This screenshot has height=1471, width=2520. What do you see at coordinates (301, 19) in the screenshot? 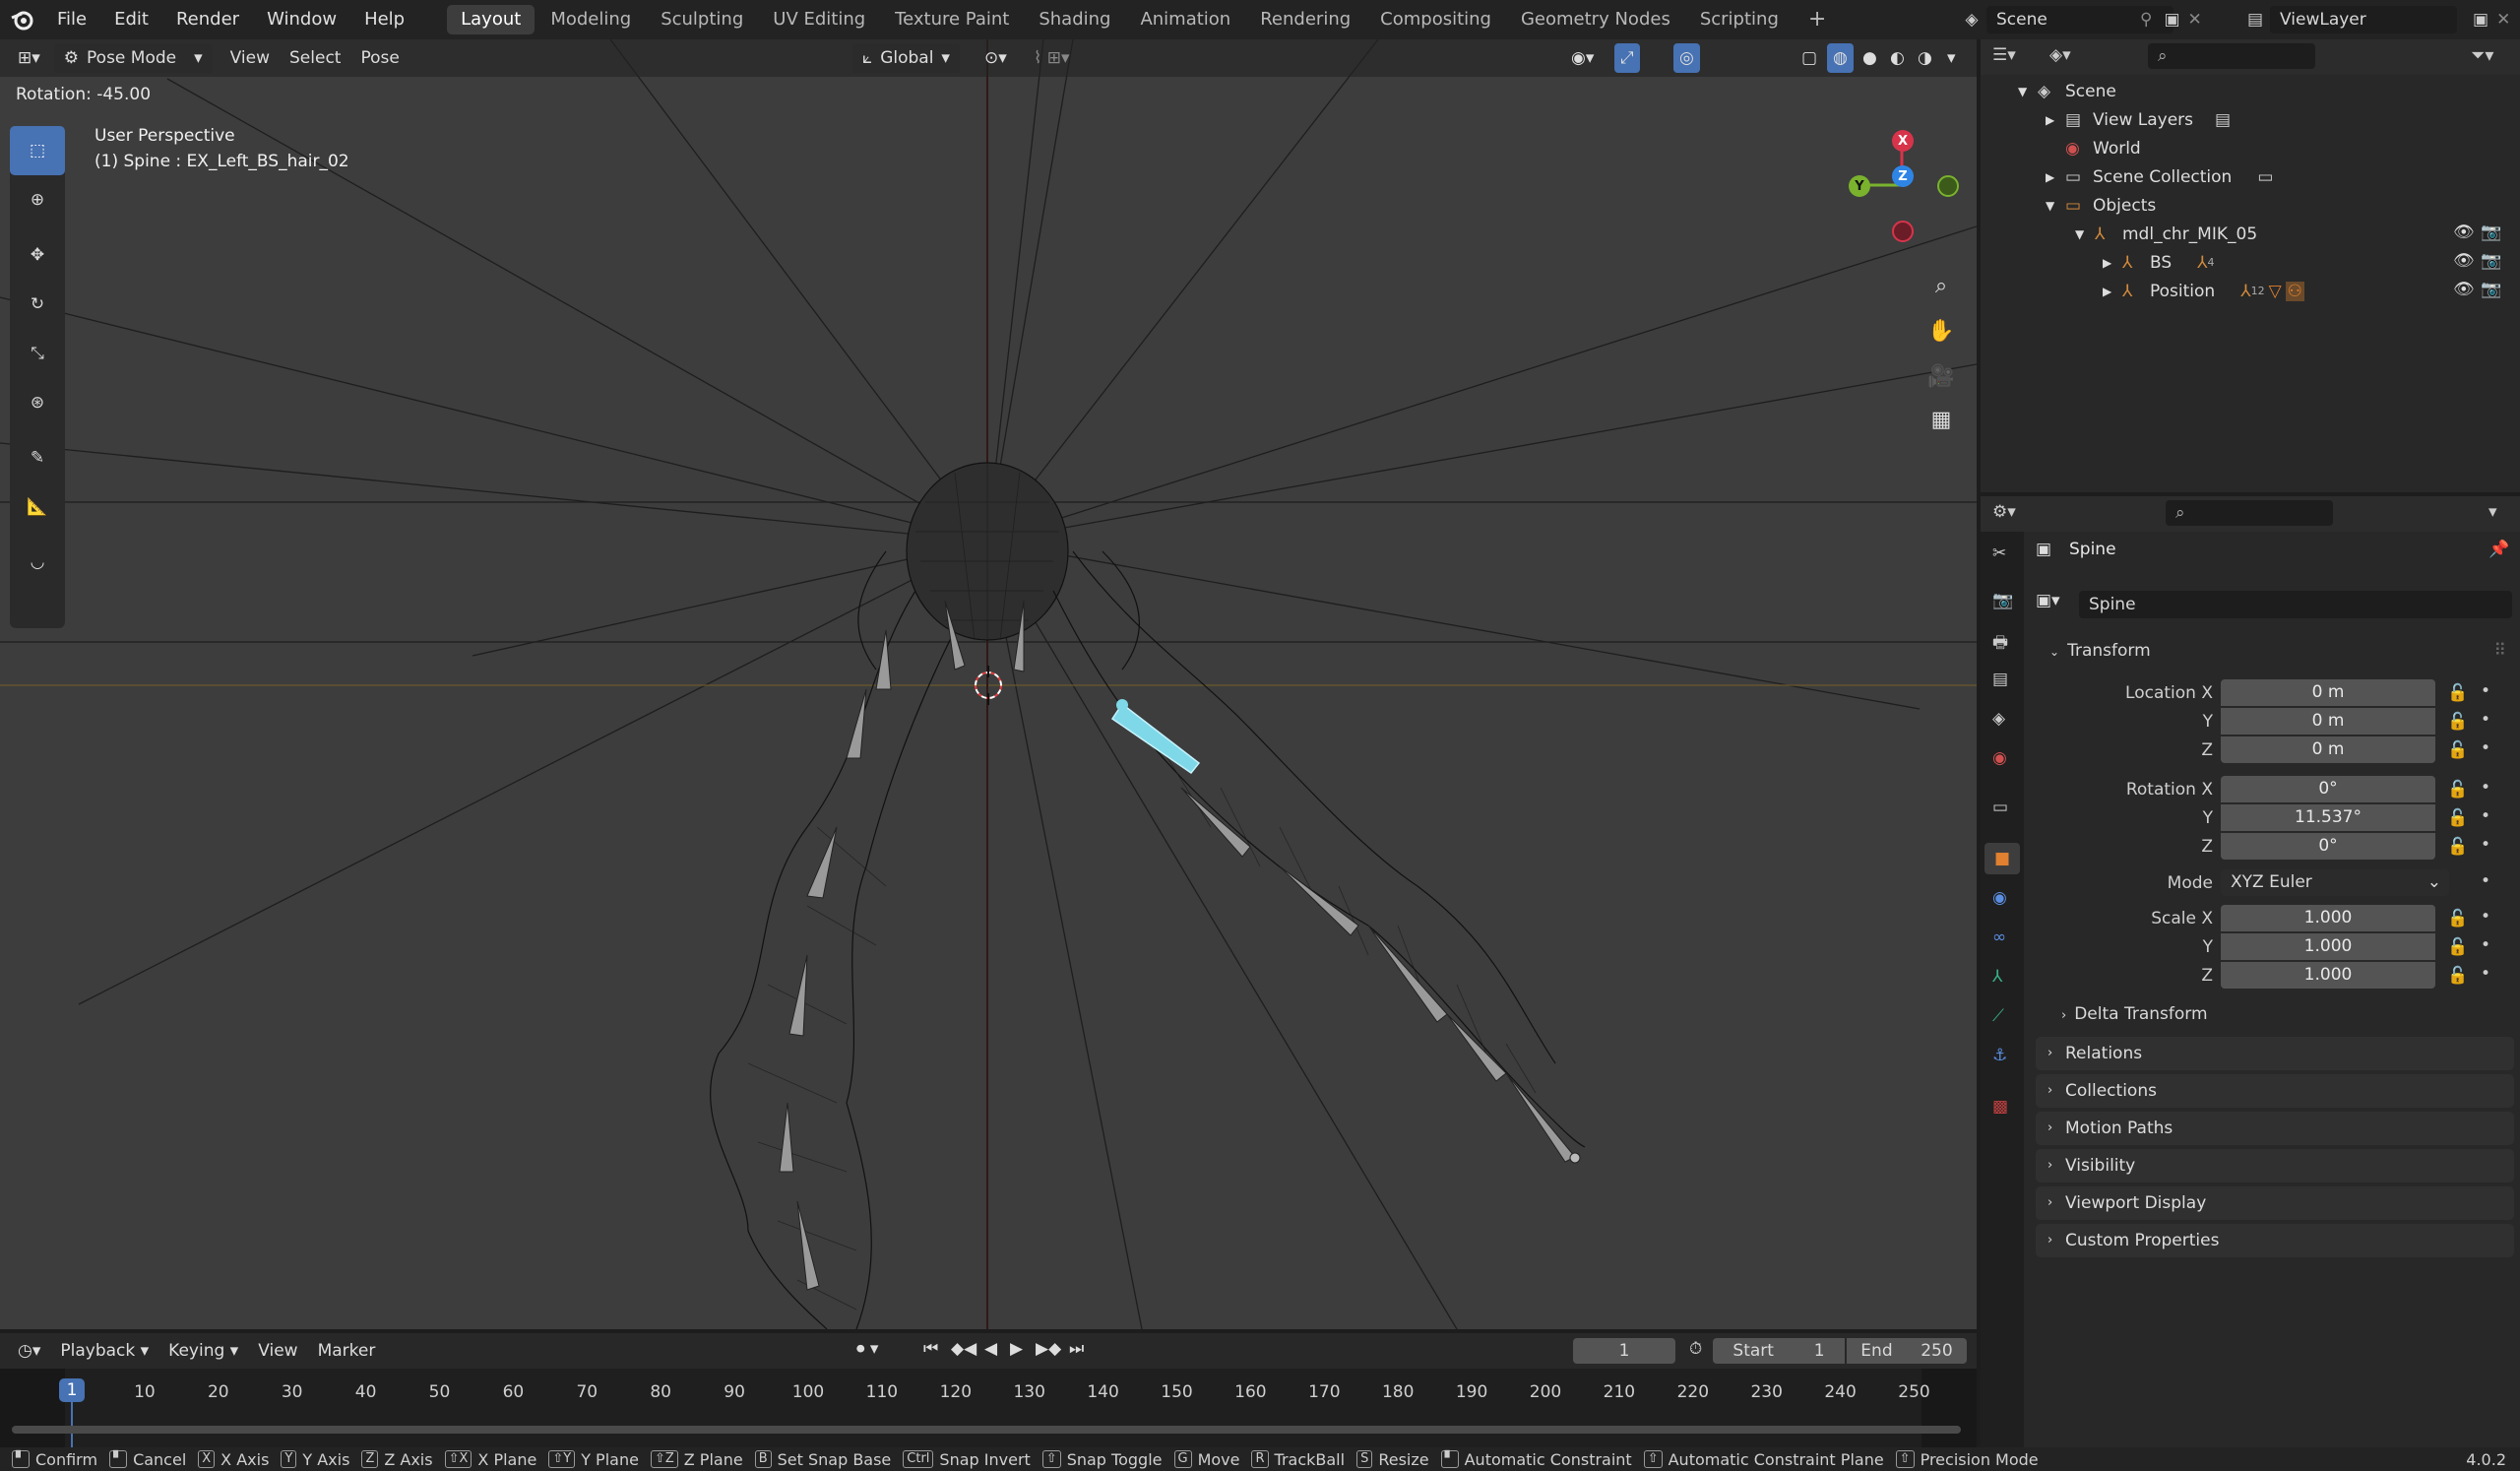
I see `menu-window: Window` at bounding box center [301, 19].